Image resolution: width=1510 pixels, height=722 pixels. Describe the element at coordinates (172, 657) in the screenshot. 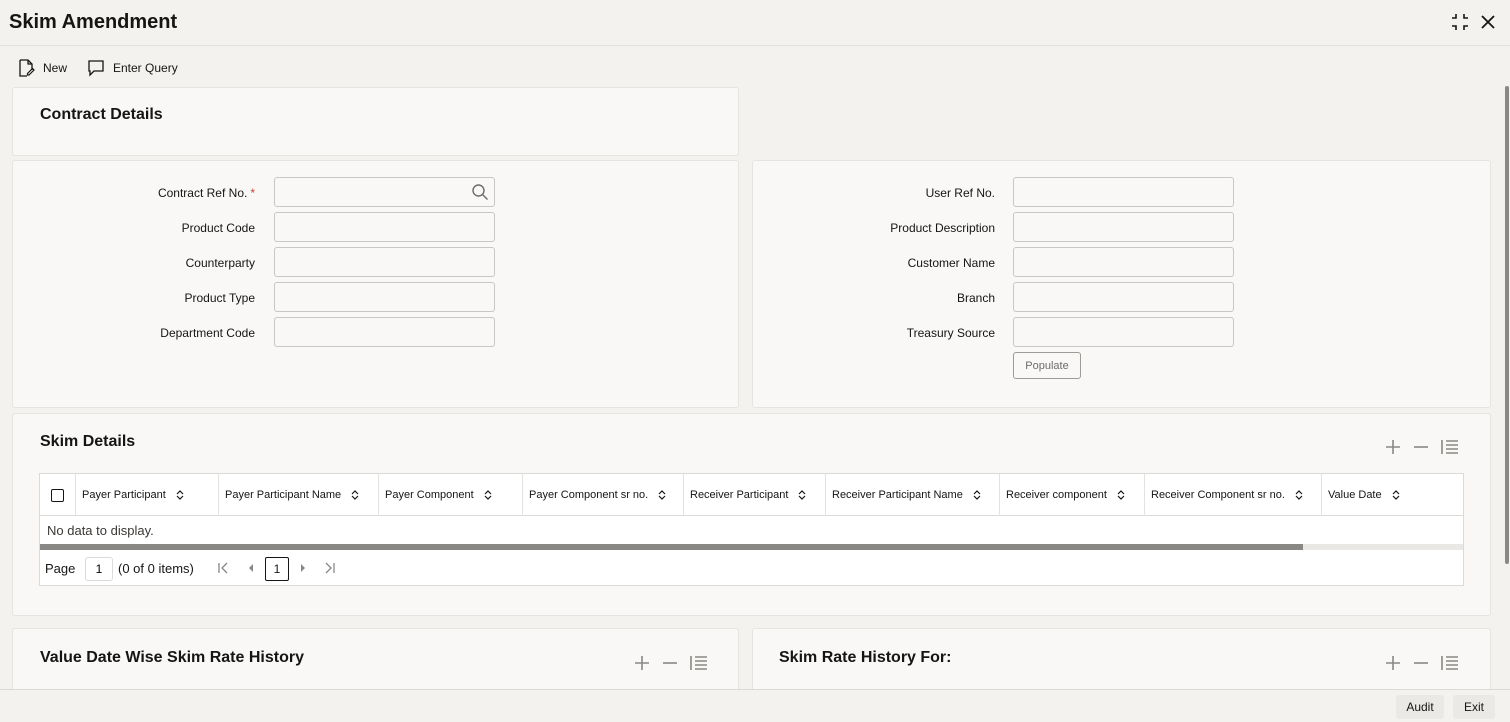

I see `value-date-history-title: Value Date Wise Skim Rate History` at that location.